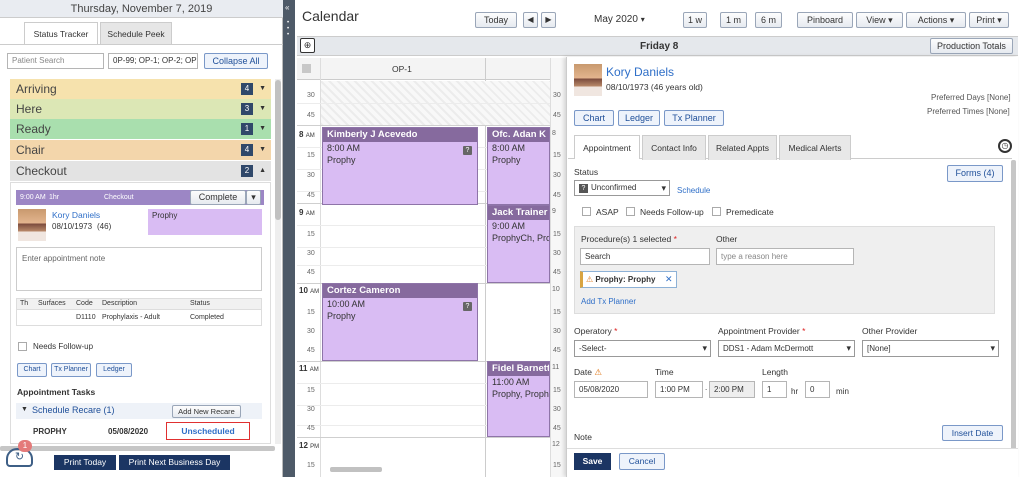  Describe the element at coordinates (518, 244) in the screenshot. I see `appointment-block: Jack Trainer 9:00 AM ProphyCh, Pro` at that location.